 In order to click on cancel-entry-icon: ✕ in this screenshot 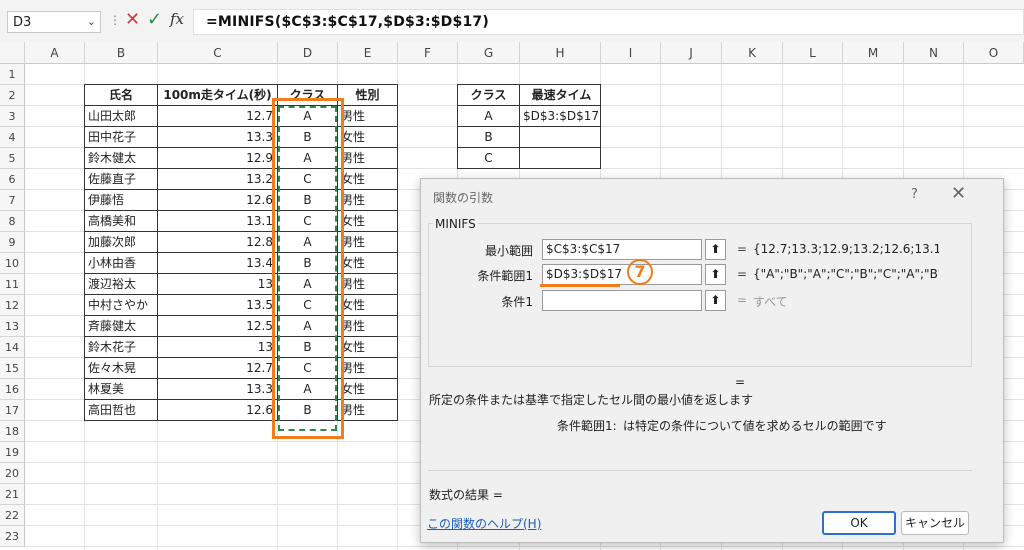, I will do `click(132, 19)`.